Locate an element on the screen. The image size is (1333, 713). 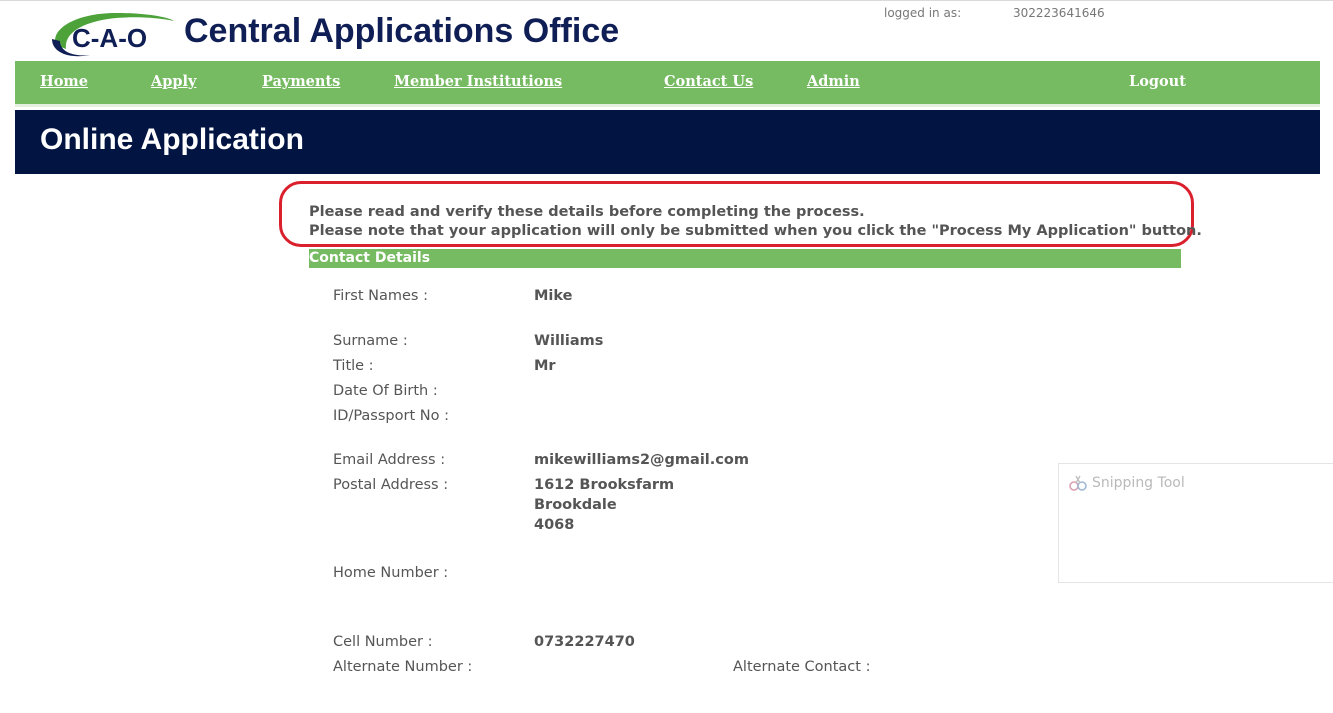
first-names-label: First Names : is located at coordinates (380, 296).